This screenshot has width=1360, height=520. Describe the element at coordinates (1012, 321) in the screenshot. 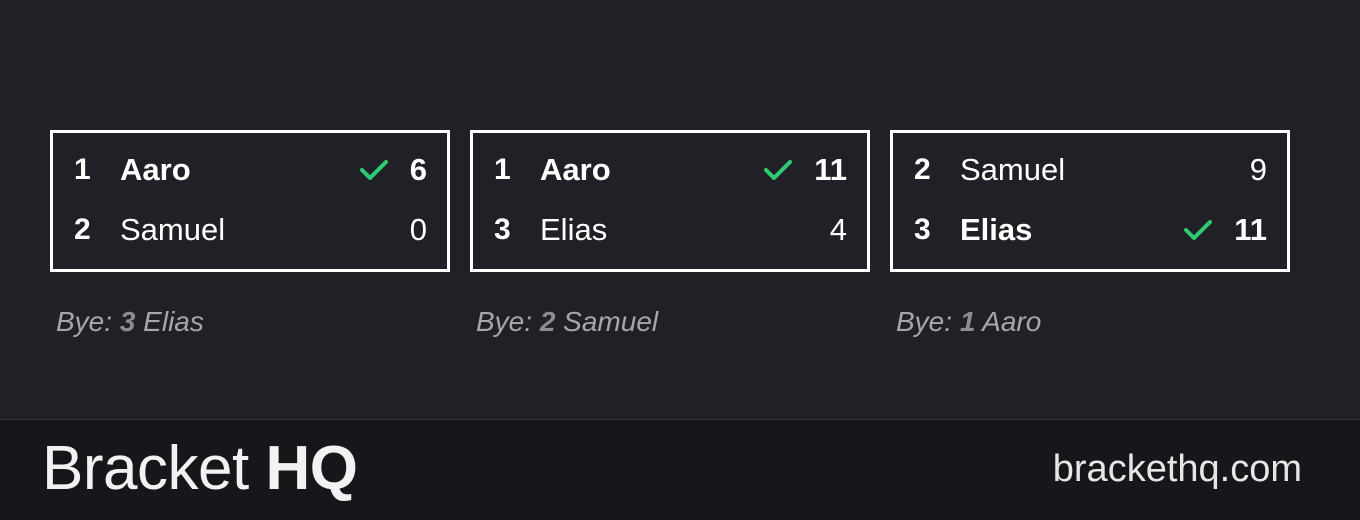

I see `bye-name: Aaro` at that location.